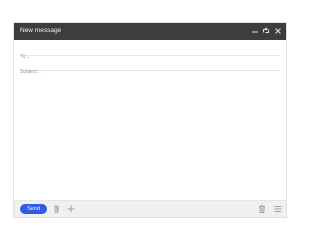 Image resolution: width=320 pixels, height=240 pixels. I want to click on add-button, so click(71, 209).